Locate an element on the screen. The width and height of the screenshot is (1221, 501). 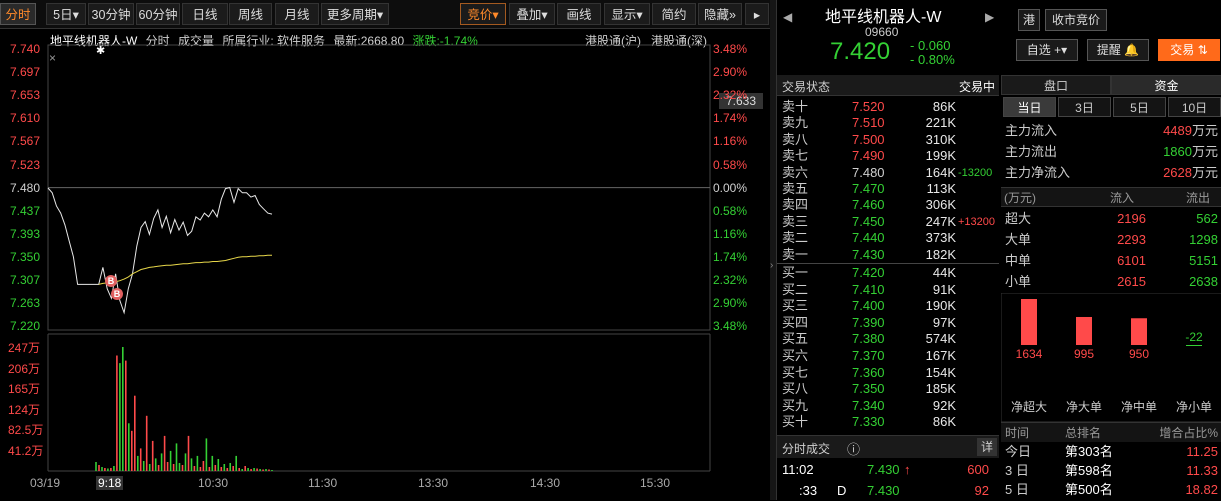
tab-more-periods: 更多周期▾ is located at coordinates (355, 14).